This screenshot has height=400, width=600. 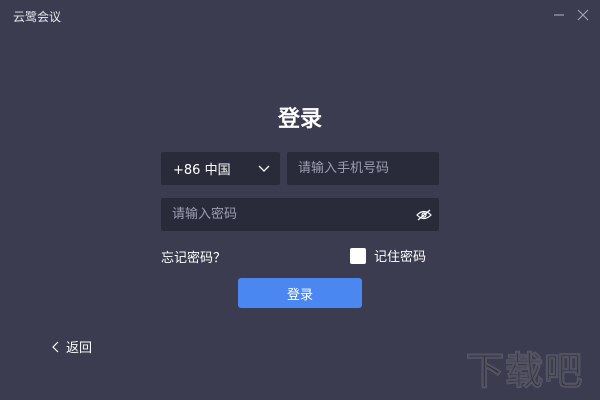 I want to click on password-field, so click(x=300, y=214).